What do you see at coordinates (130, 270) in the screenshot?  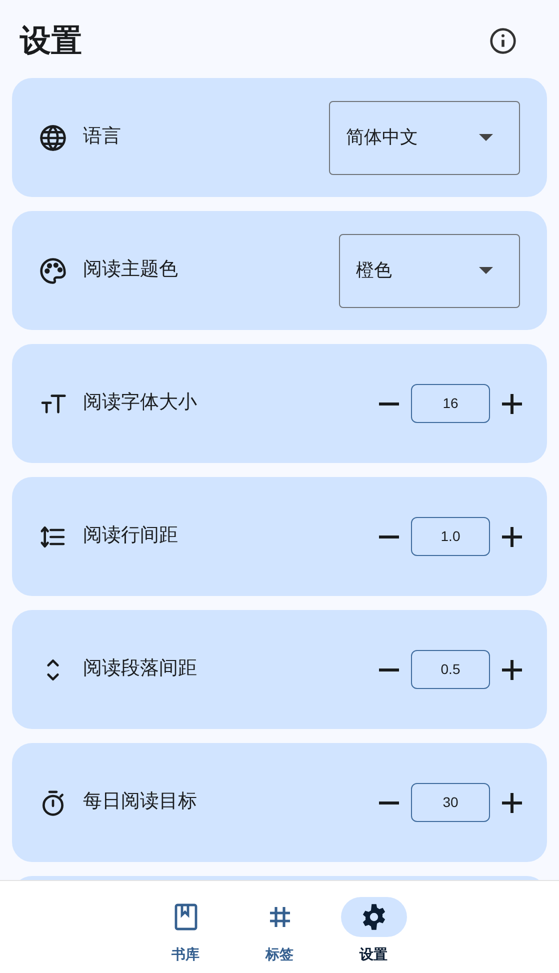 I see `setting-label: 阅读主题色` at bounding box center [130, 270].